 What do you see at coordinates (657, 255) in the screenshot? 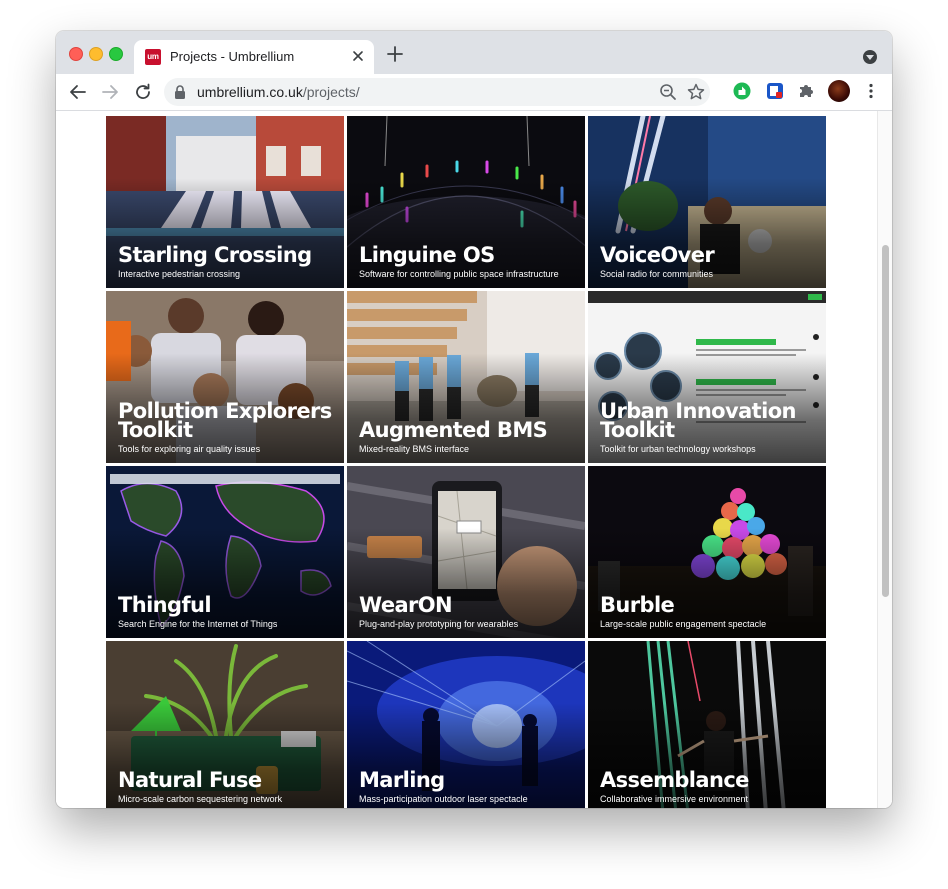
I see `project-title: VoiceOver` at bounding box center [657, 255].